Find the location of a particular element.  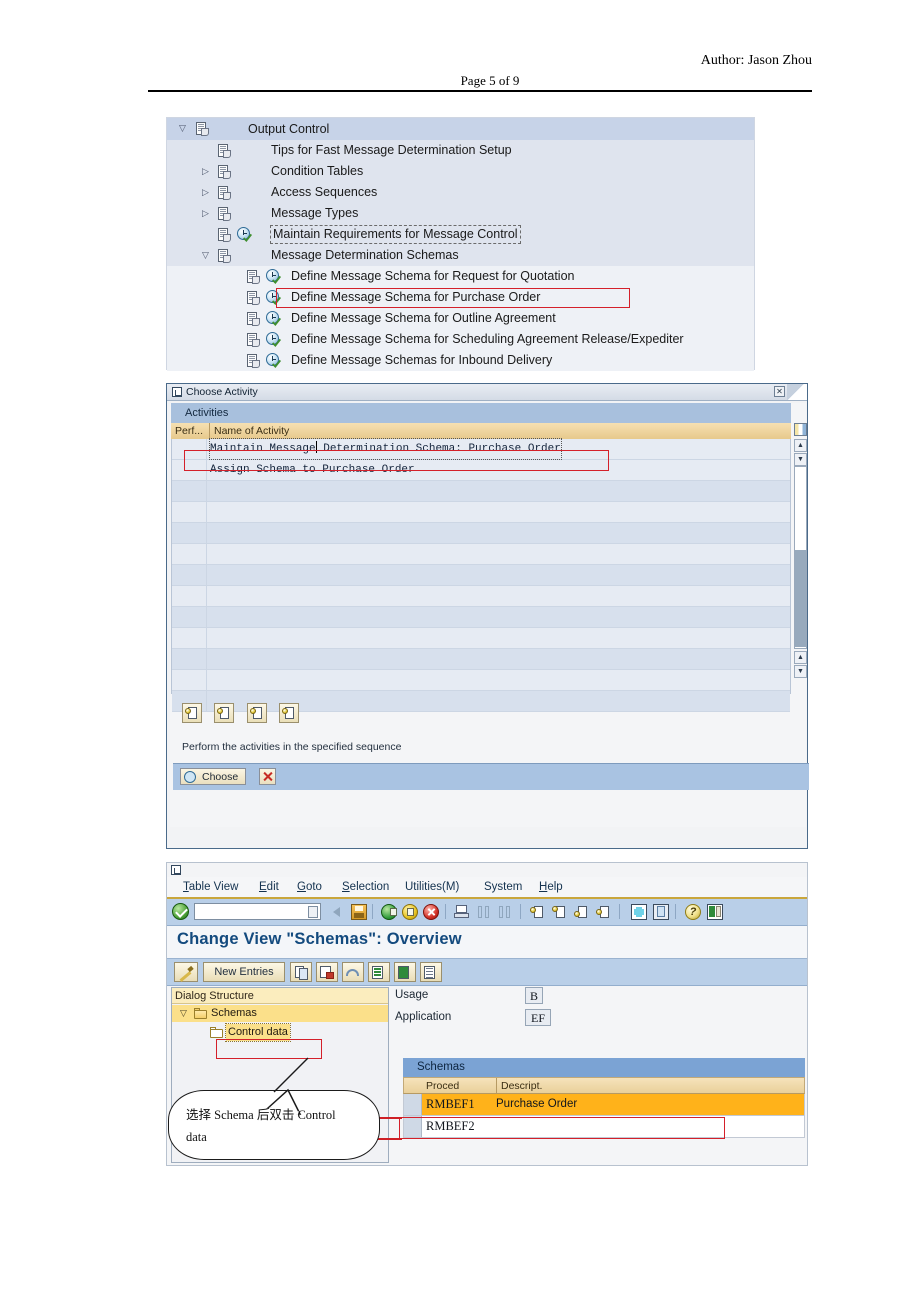

save-icon is located at coordinates (359, 912).